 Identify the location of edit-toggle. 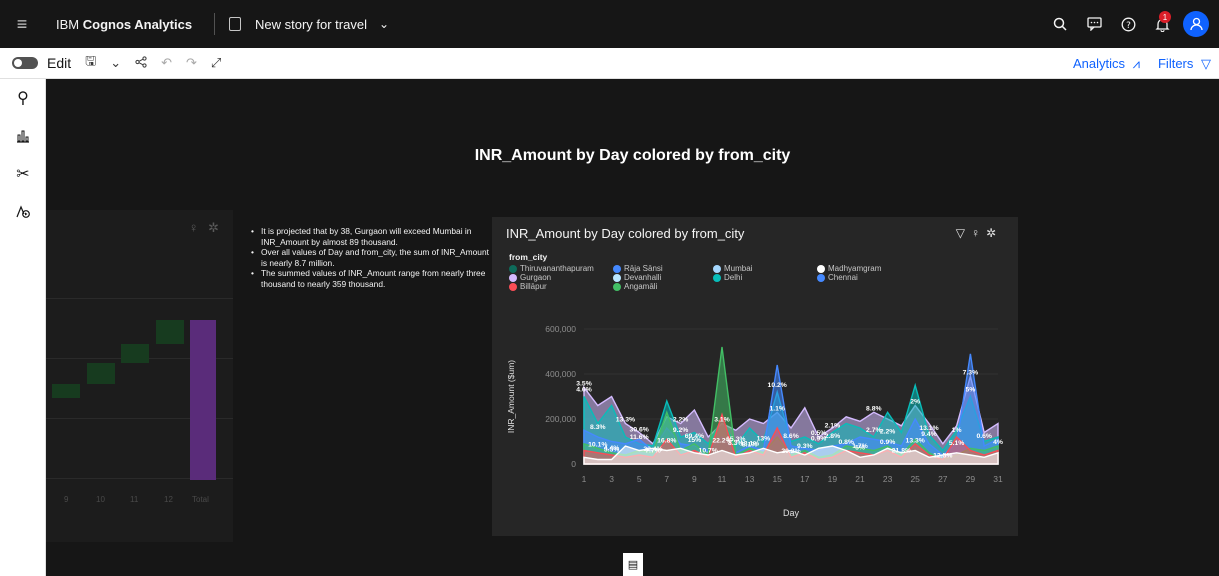
(25, 63).